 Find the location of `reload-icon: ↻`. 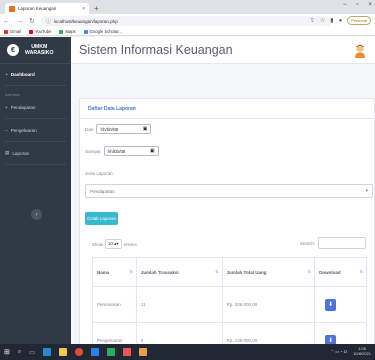

reload-icon: ↻ is located at coordinates (32, 21).